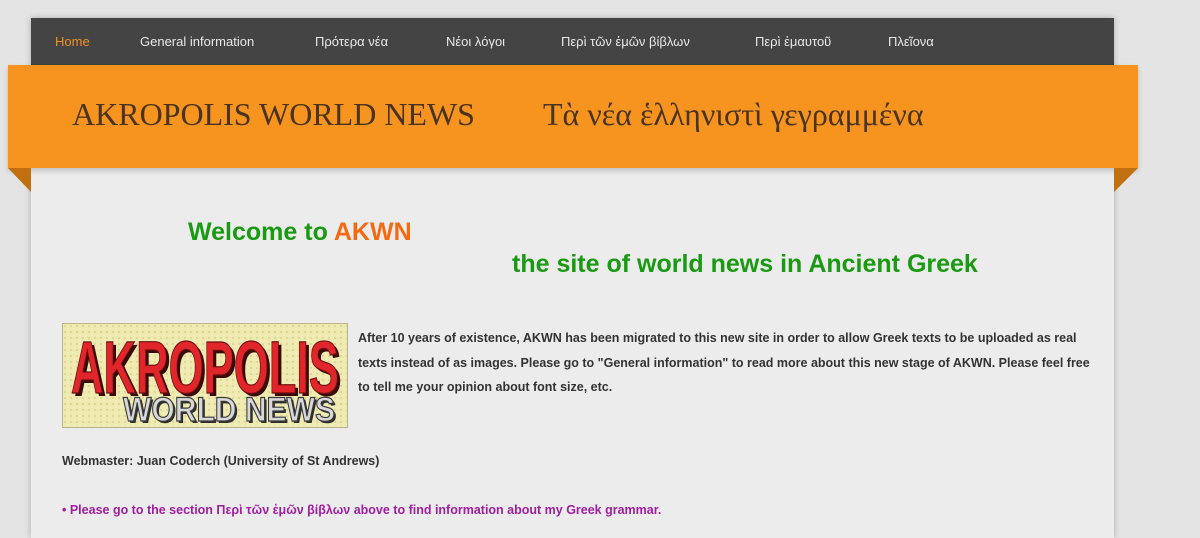 Image resolution: width=1200 pixels, height=538 pixels. I want to click on nav-item-general-information: General information, so click(197, 41).